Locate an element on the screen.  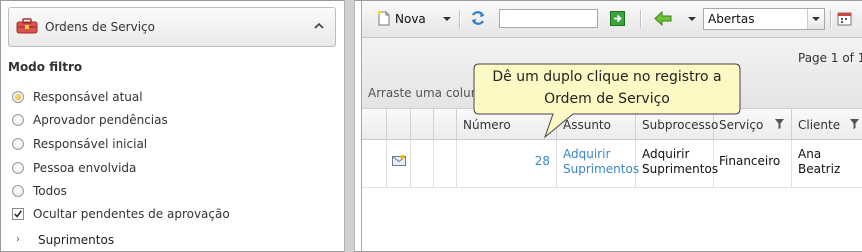
back-dropdown-icon is located at coordinates (692, 19).